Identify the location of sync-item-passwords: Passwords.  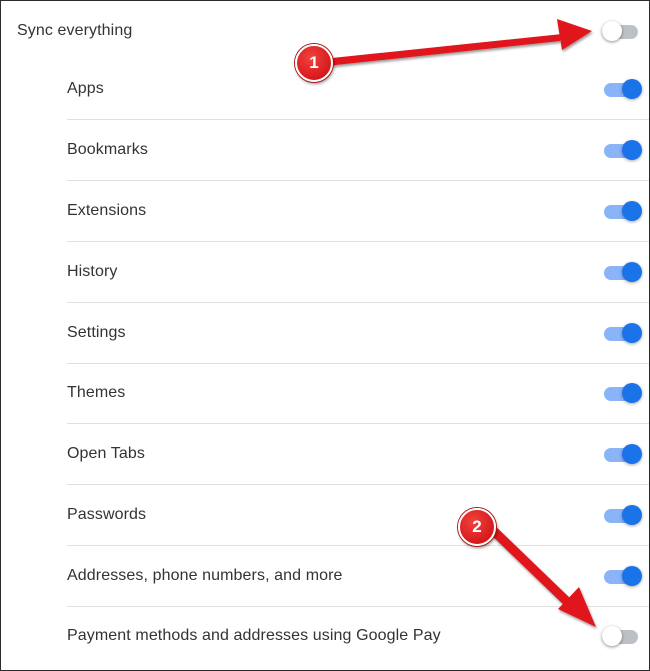
(358, 515).